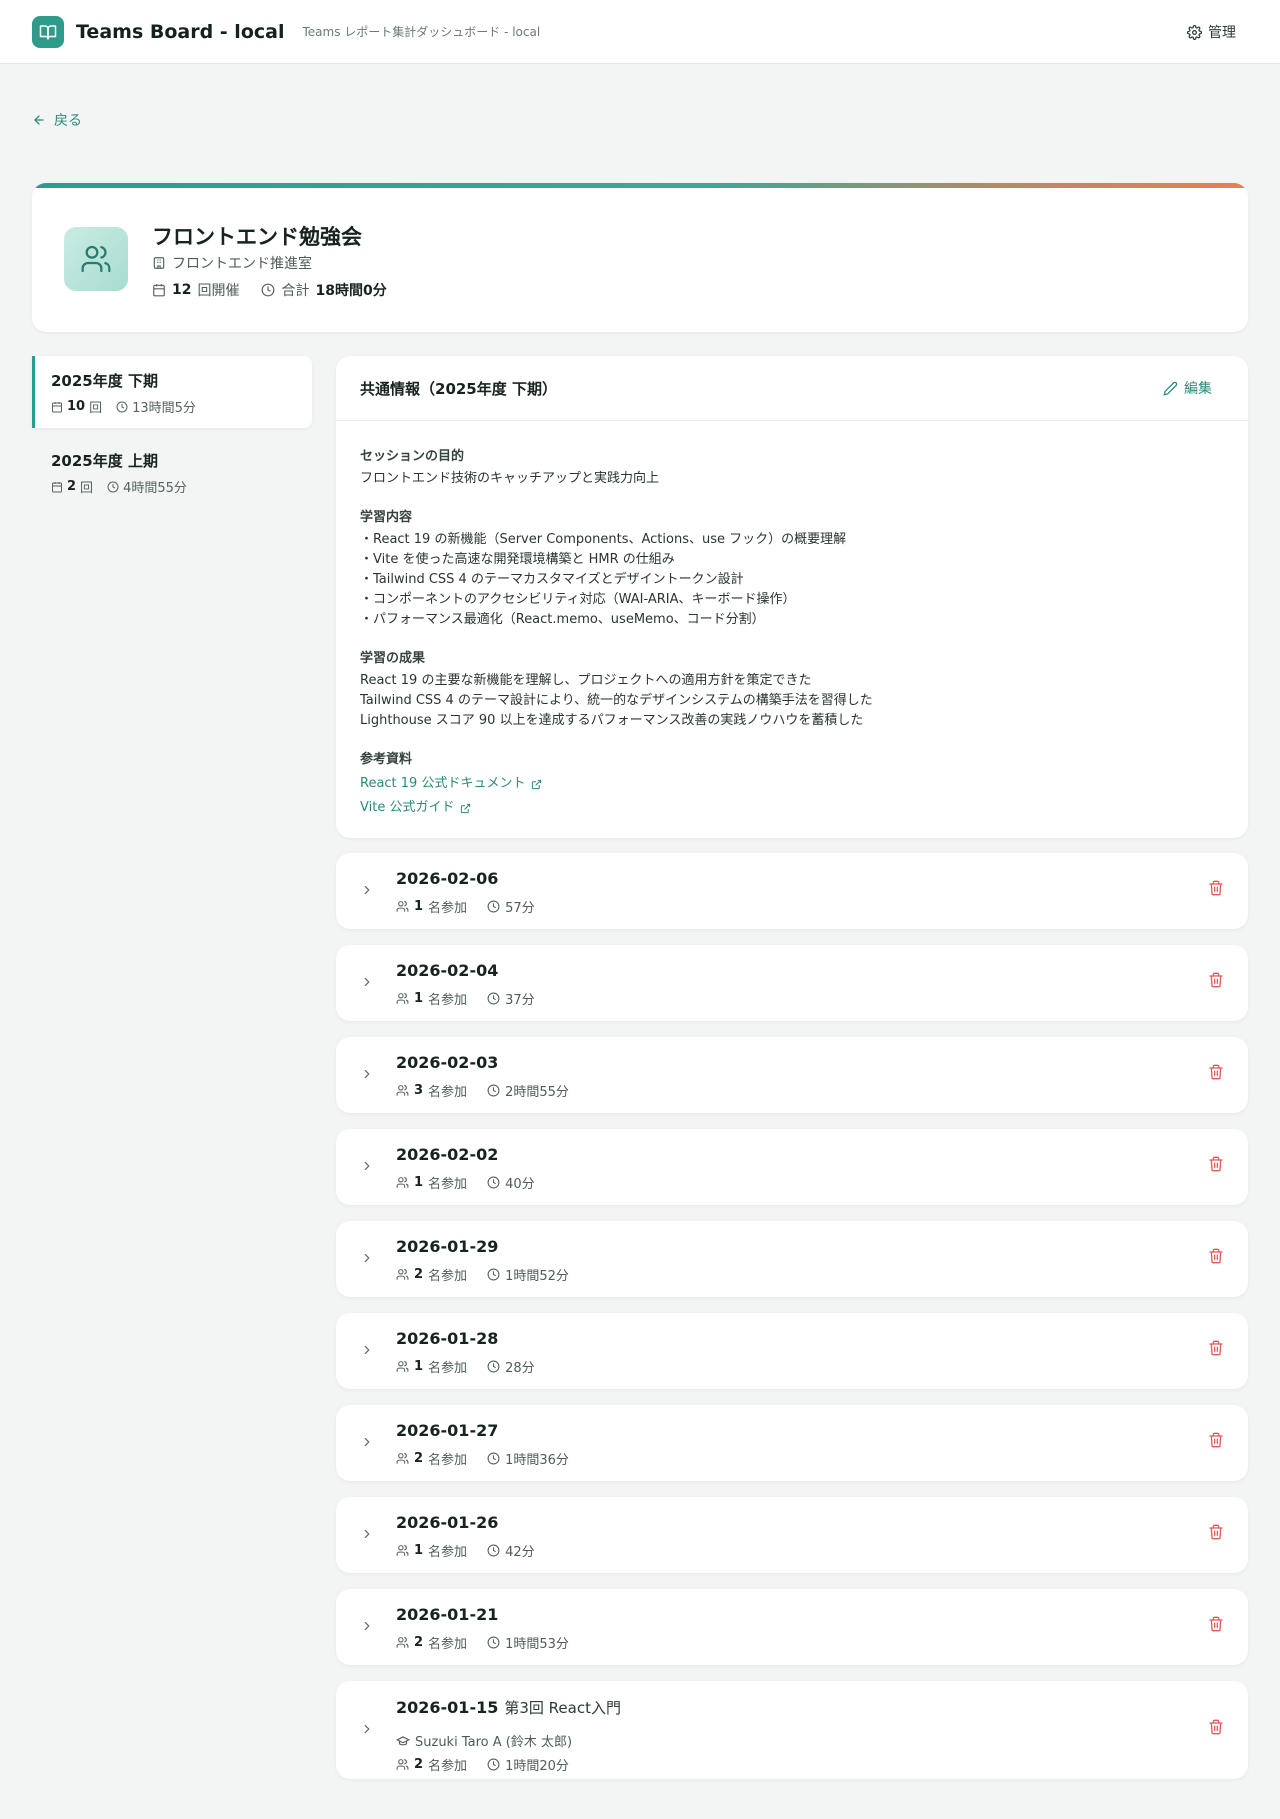 Image resolution: width=1280 pixels, height=1819 pixels. I want to click on session-duration: 40分, so click(520, 1184).